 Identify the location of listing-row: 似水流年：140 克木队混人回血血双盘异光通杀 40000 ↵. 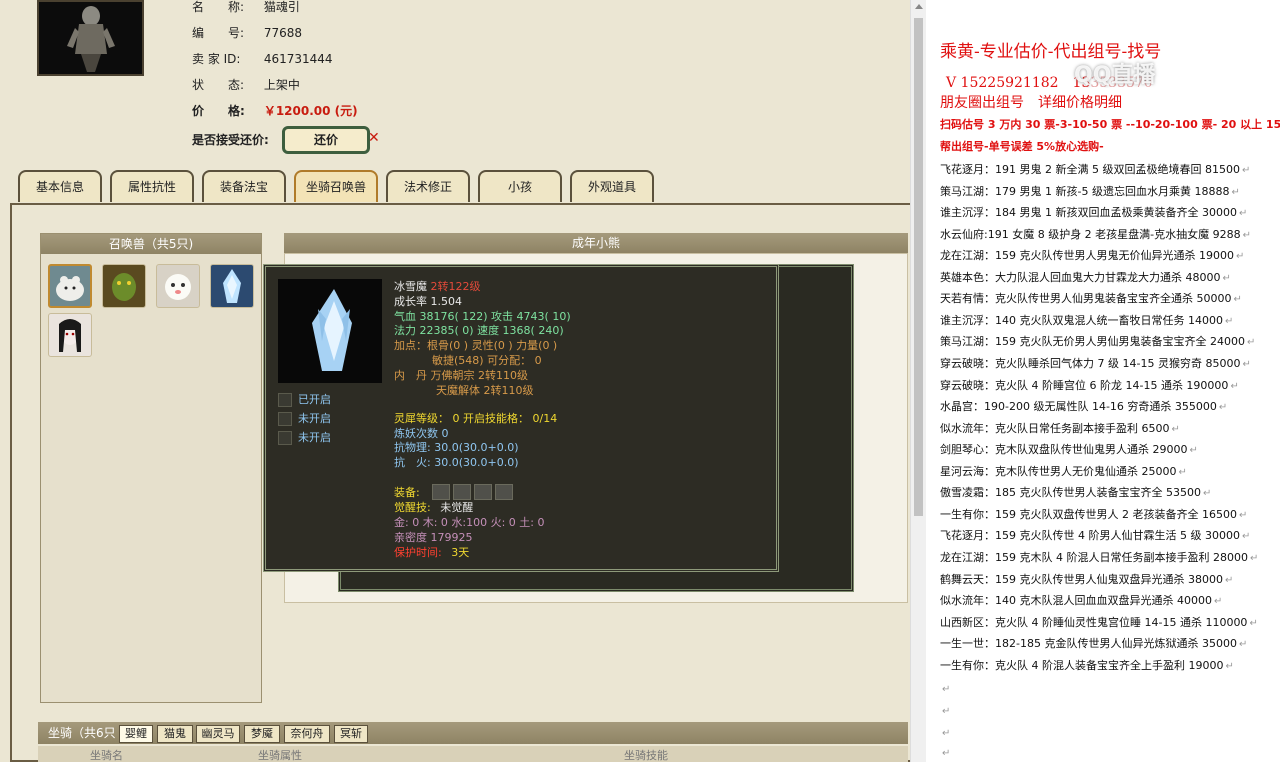
(1081, 601).